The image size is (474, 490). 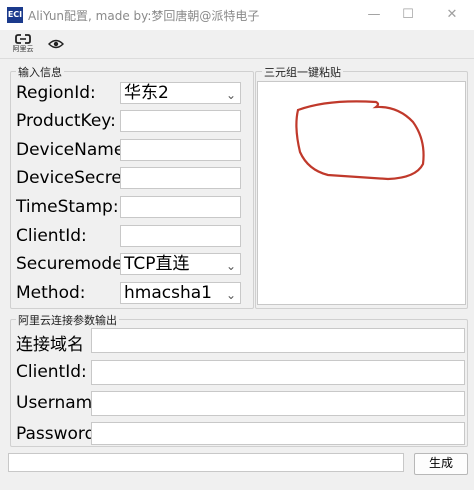 What do you see at coordinates (144, 16) in the screenshot?
I see `window-title: AliYun配置, made by:梦回唐朝@派特电子` at bounding box center [144, 16].